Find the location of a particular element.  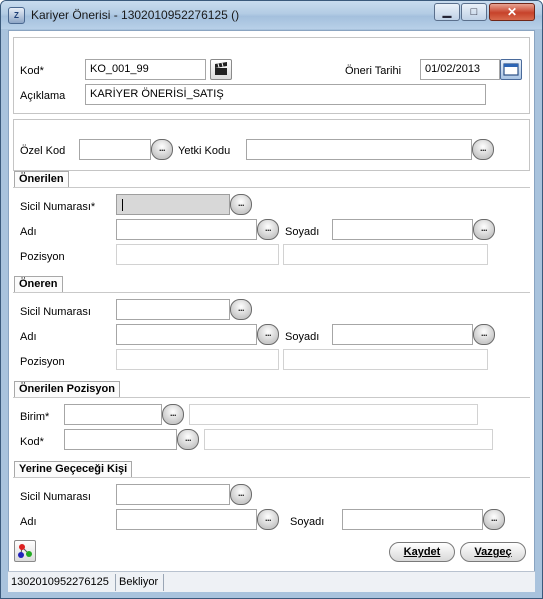

status-bar: 1302010952276125 Bekliyor is located at coordinates (271, 581).